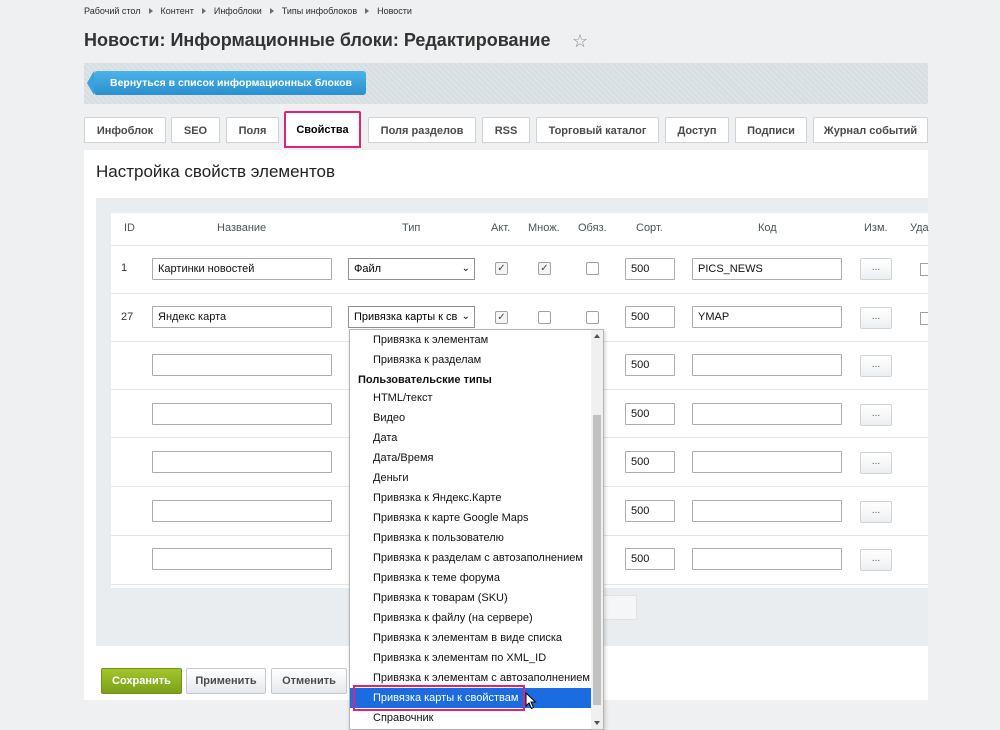 The height and width of the screenshot is (730, 1000). What do you see at coordinates (649, 228) in the screenshot?
I see `column-header-sort: Сорт.` at bounding box center [649, 228].